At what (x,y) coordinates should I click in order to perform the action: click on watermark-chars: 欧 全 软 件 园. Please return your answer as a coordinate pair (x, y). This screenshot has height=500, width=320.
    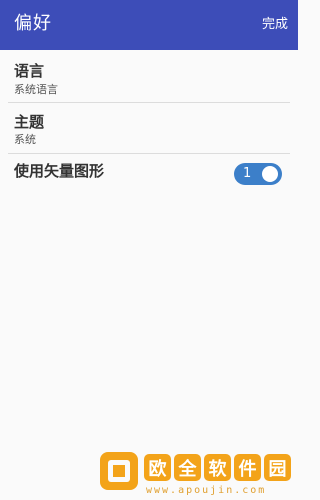
    Looking at the image, I should click on (219, 468).